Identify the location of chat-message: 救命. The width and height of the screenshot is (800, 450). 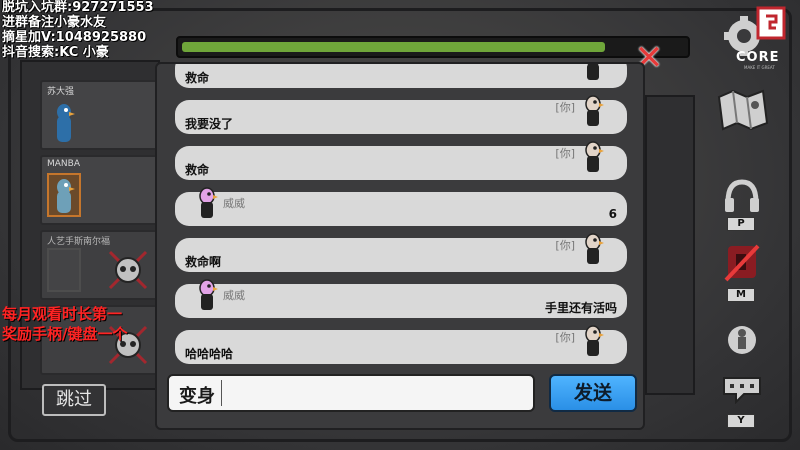
(401, 76).